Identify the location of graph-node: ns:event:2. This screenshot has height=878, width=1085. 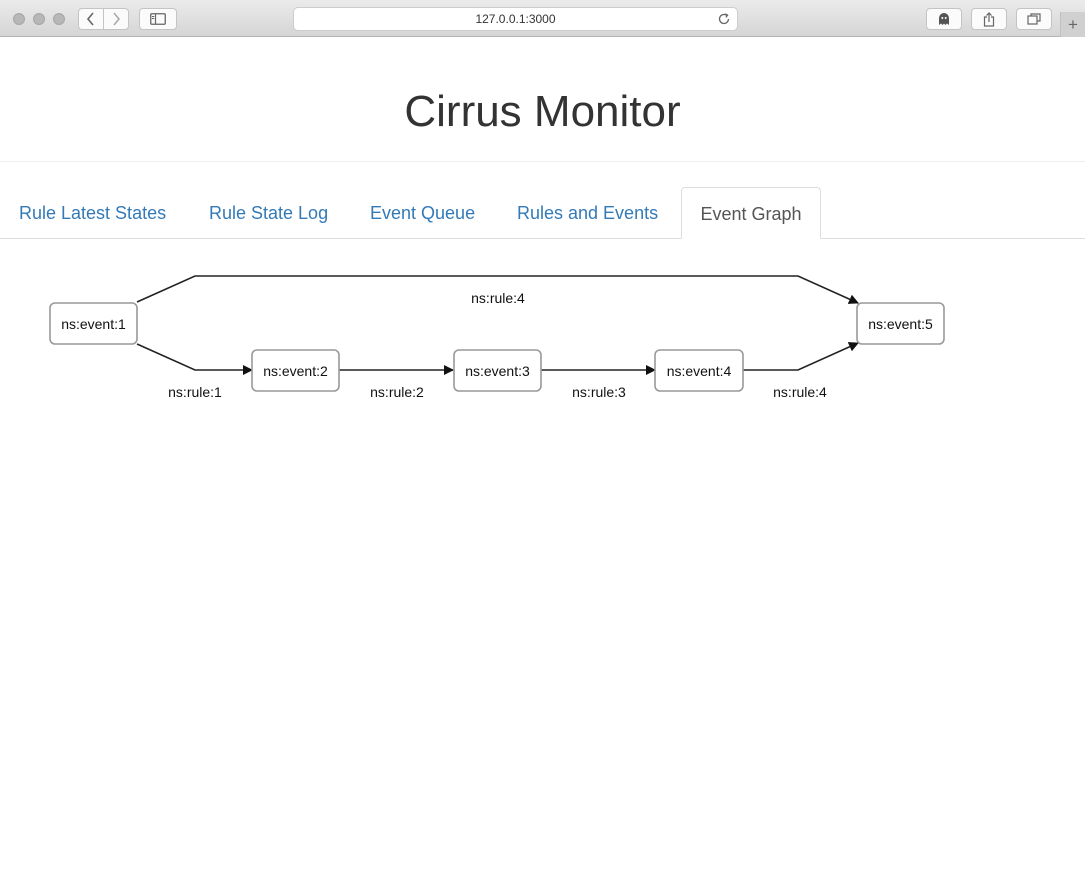
(295, 370).